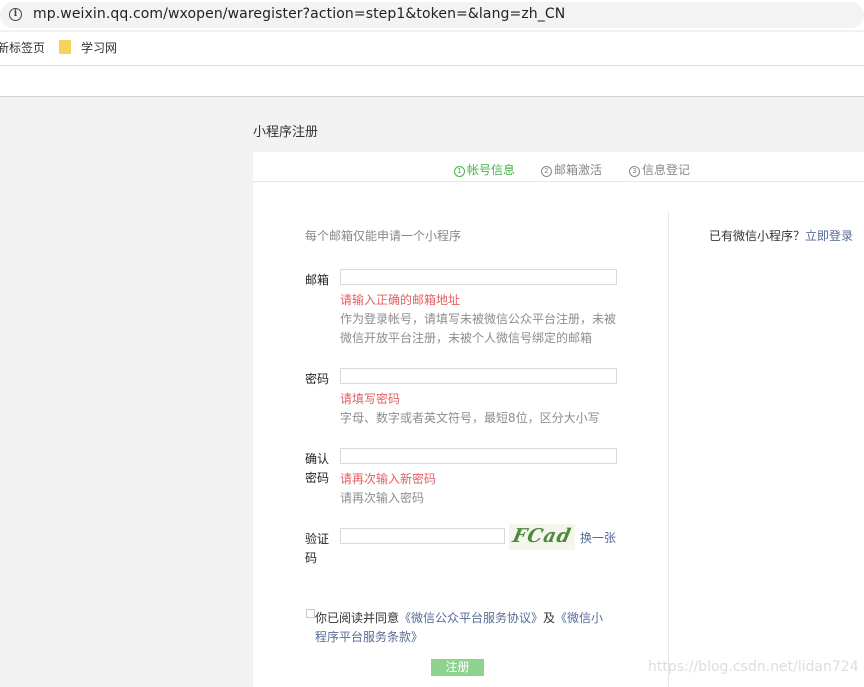 The height and width of the screenshot is (687, 864). Describe the element at coordinates (666, 170) in the screenshot. I see `step-label: 信息登记` at that location.